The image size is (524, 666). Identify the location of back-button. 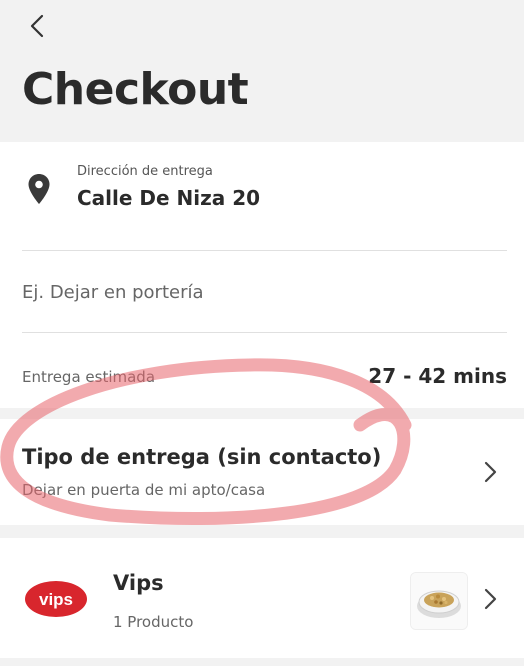
(37, 26).